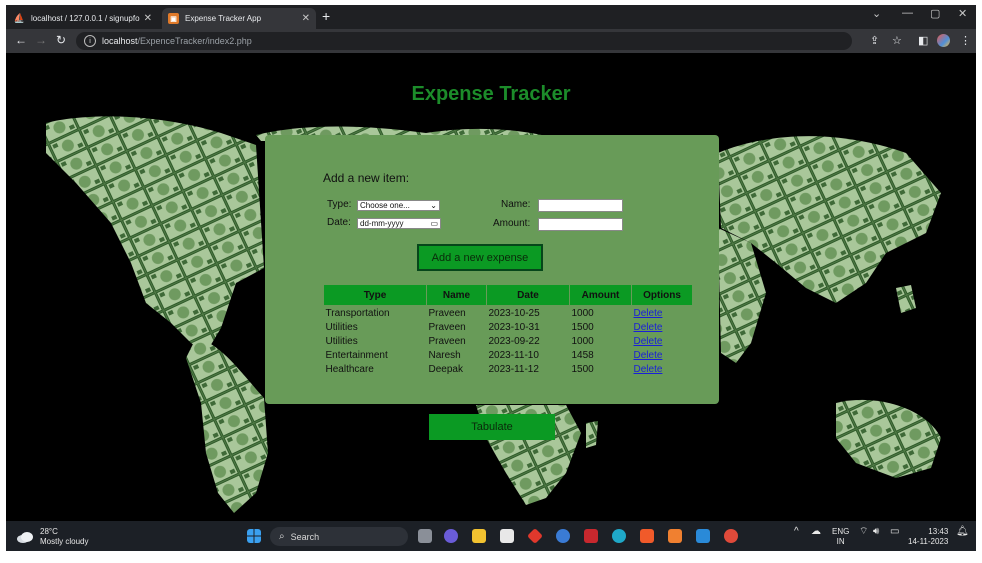  Describe the element at coordinates (876, 532) in the screenshot. I see `volume-icon: 🔊︎` at that location.